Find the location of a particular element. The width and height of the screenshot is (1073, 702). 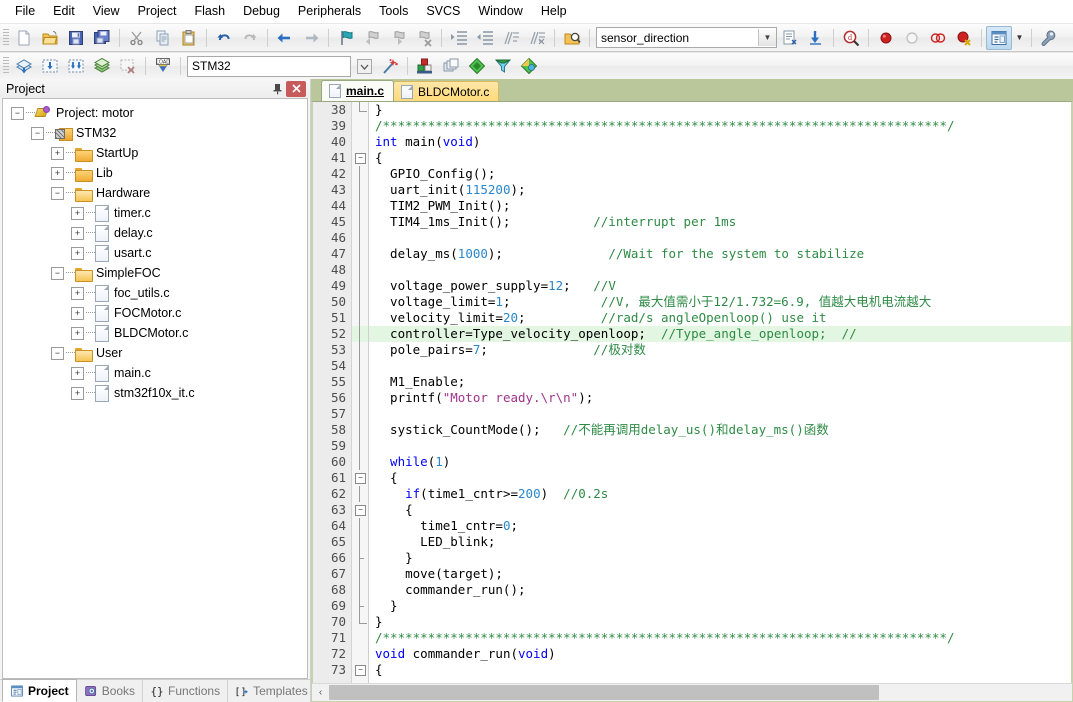

code-line: uart_init(115200); is located at coordinates (720, 190).